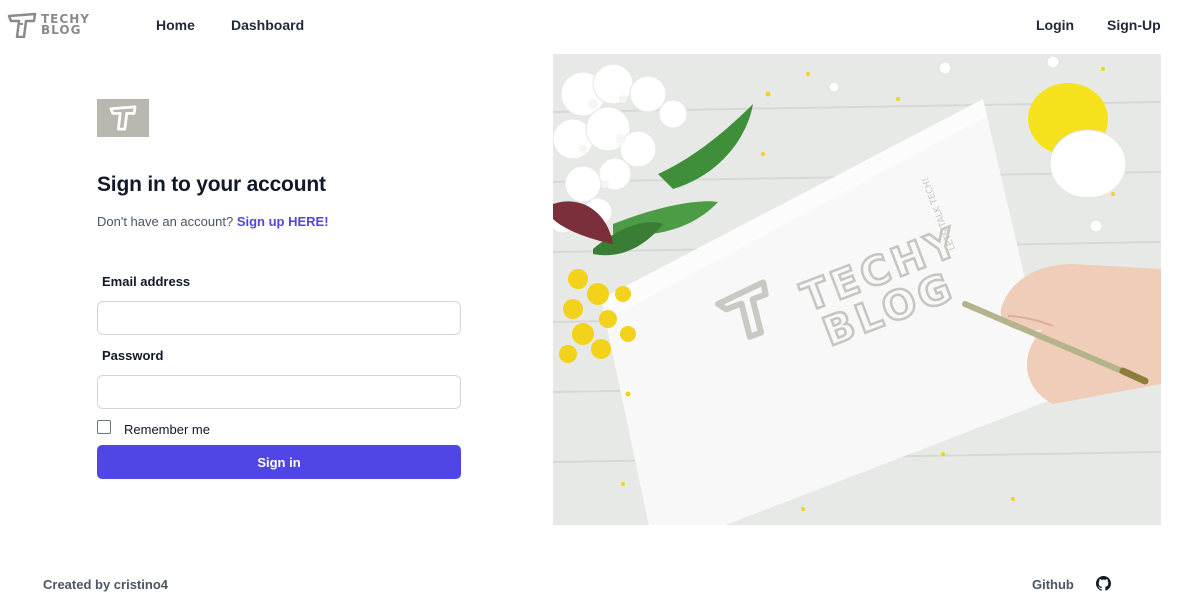 This screenshot has height=603, width=1199. Describe the element at coordinates (1134, 25) in the screenshot. I see `nav-signup-link: Sign-Up` at that location.